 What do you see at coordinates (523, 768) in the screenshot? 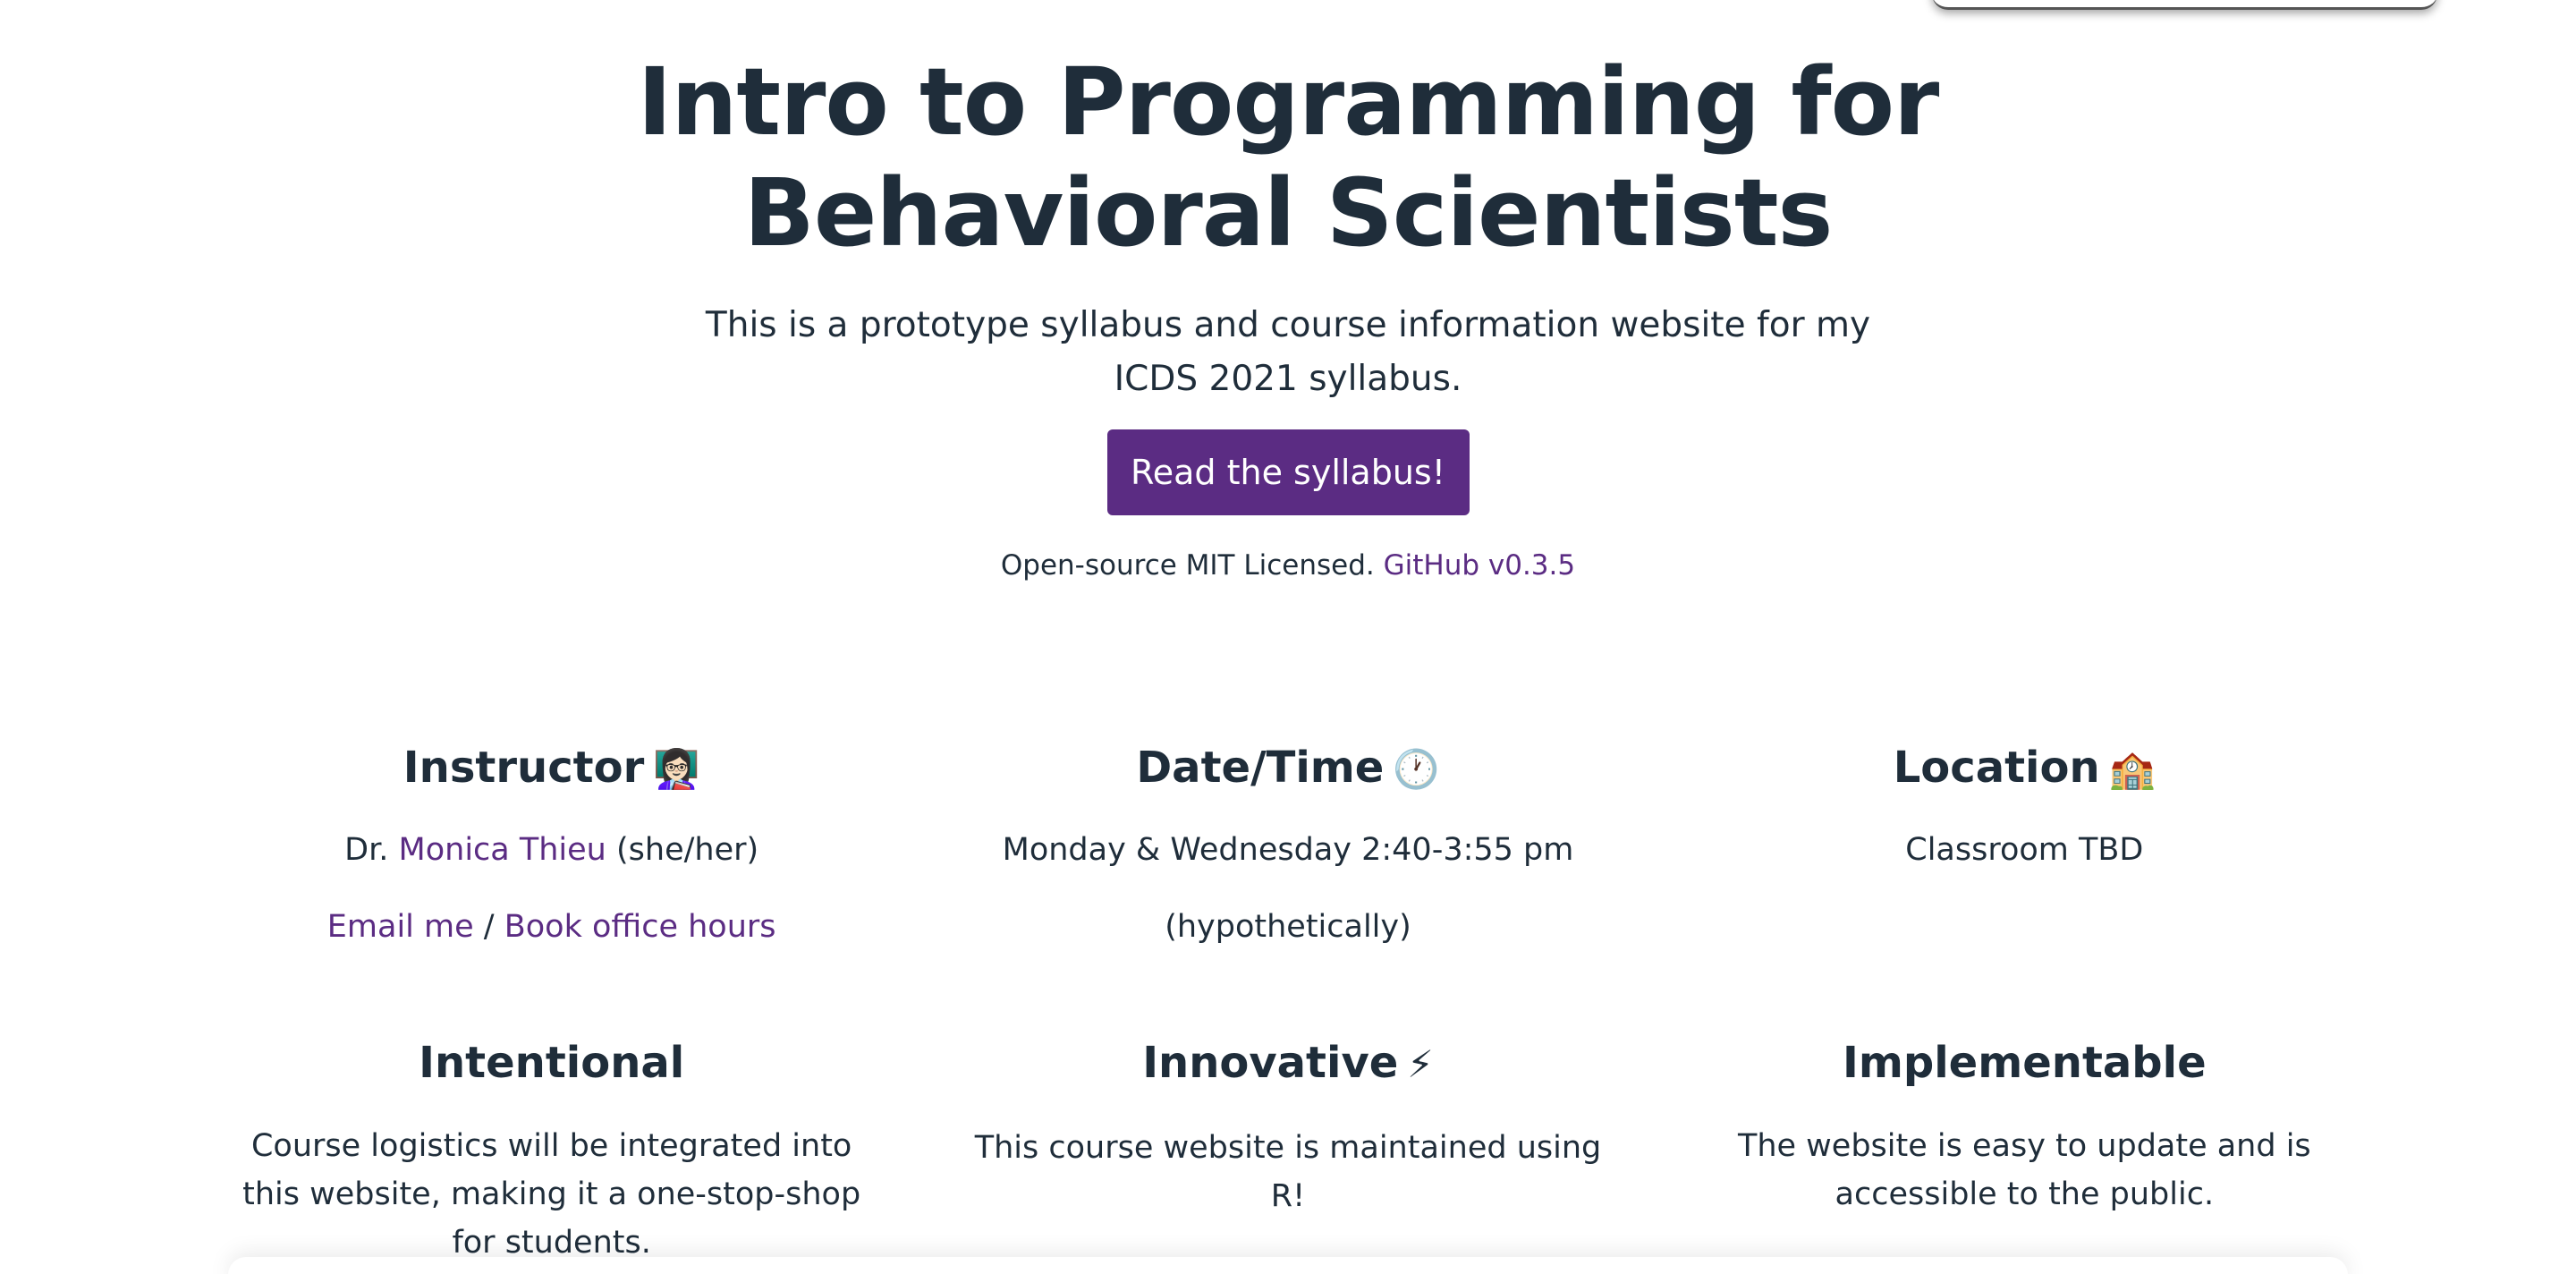
I see `instructor-title: Instructor` at bounding box center [523, 768].